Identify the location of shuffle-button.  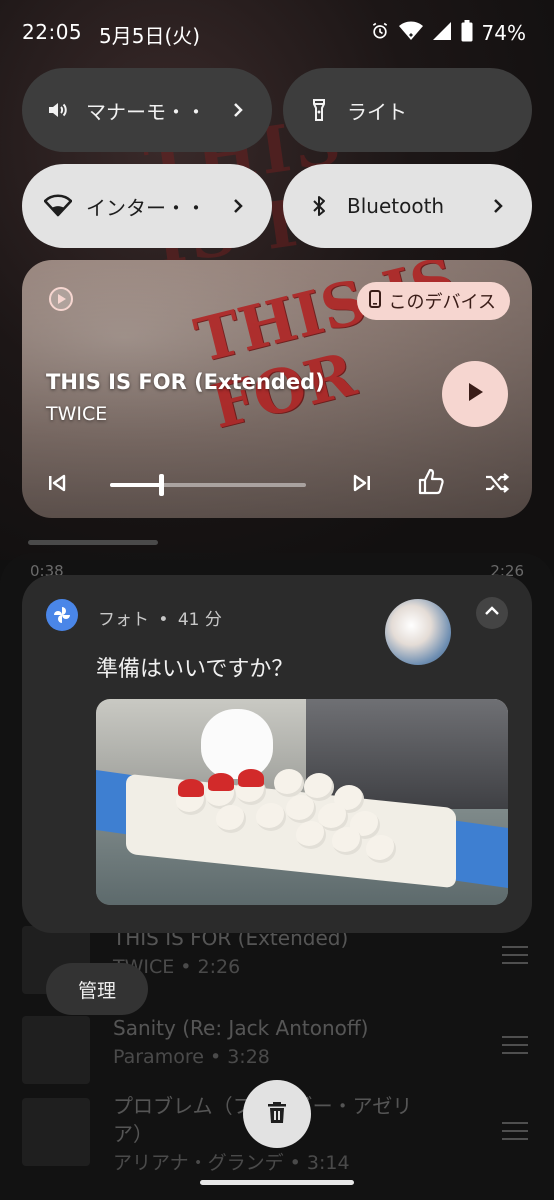
(497, 485).